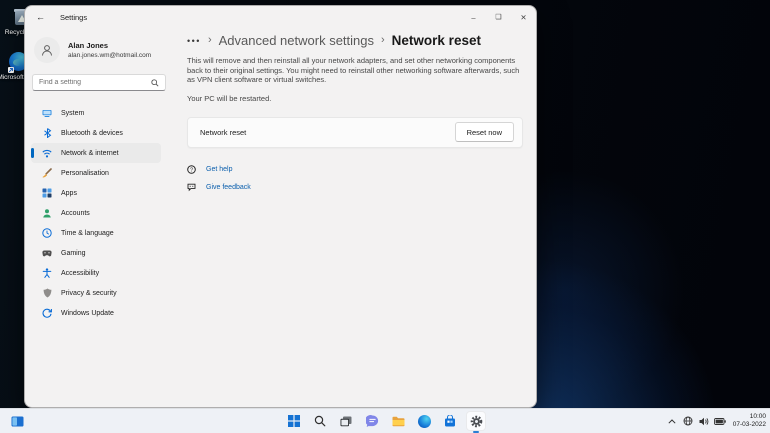 This screenshot has height=433, width=770. I want to click on breadcrumb-ellipsis-button: •••, so click(194, 41).